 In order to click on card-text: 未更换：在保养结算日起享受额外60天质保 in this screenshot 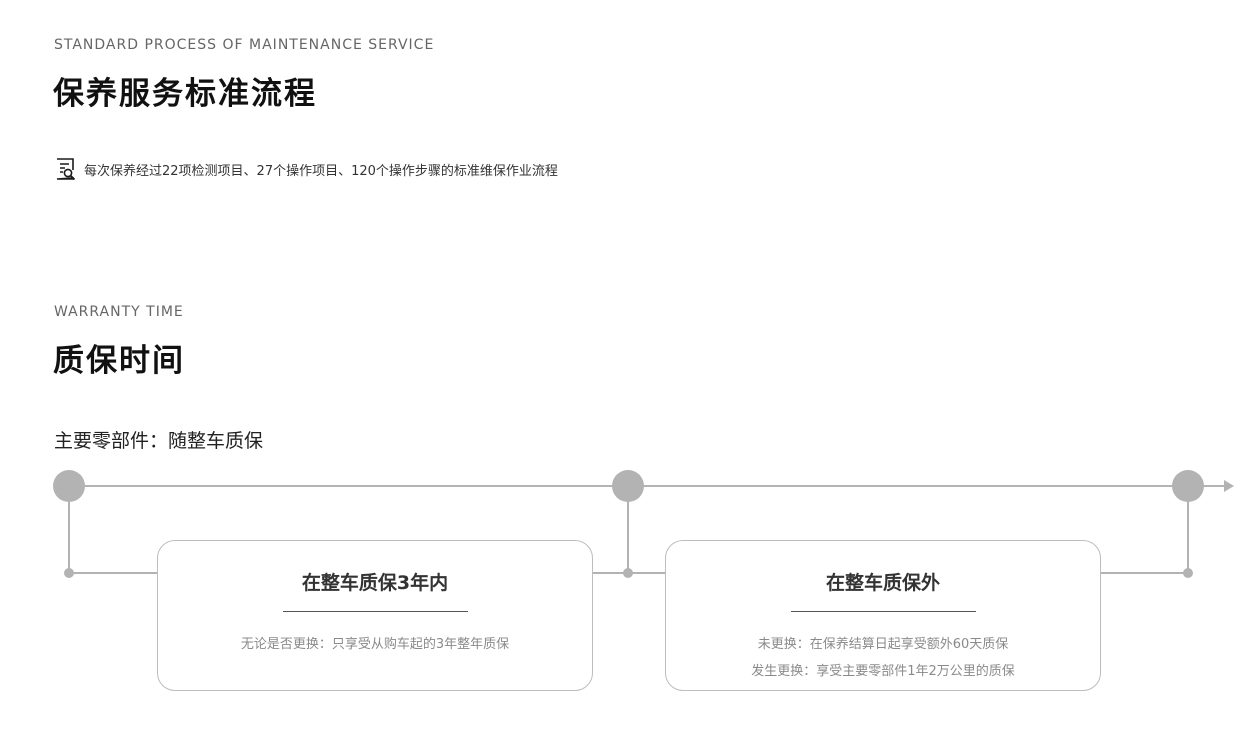, I will do `click(883, 644)`.